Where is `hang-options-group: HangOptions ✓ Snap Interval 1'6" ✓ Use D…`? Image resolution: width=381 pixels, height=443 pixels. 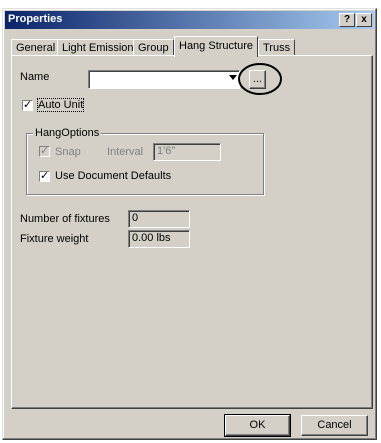 hang-options-group: HangOptions ✓ Snap Interval 1'6" ✓ Use D… is located at coordinates (145, 161).